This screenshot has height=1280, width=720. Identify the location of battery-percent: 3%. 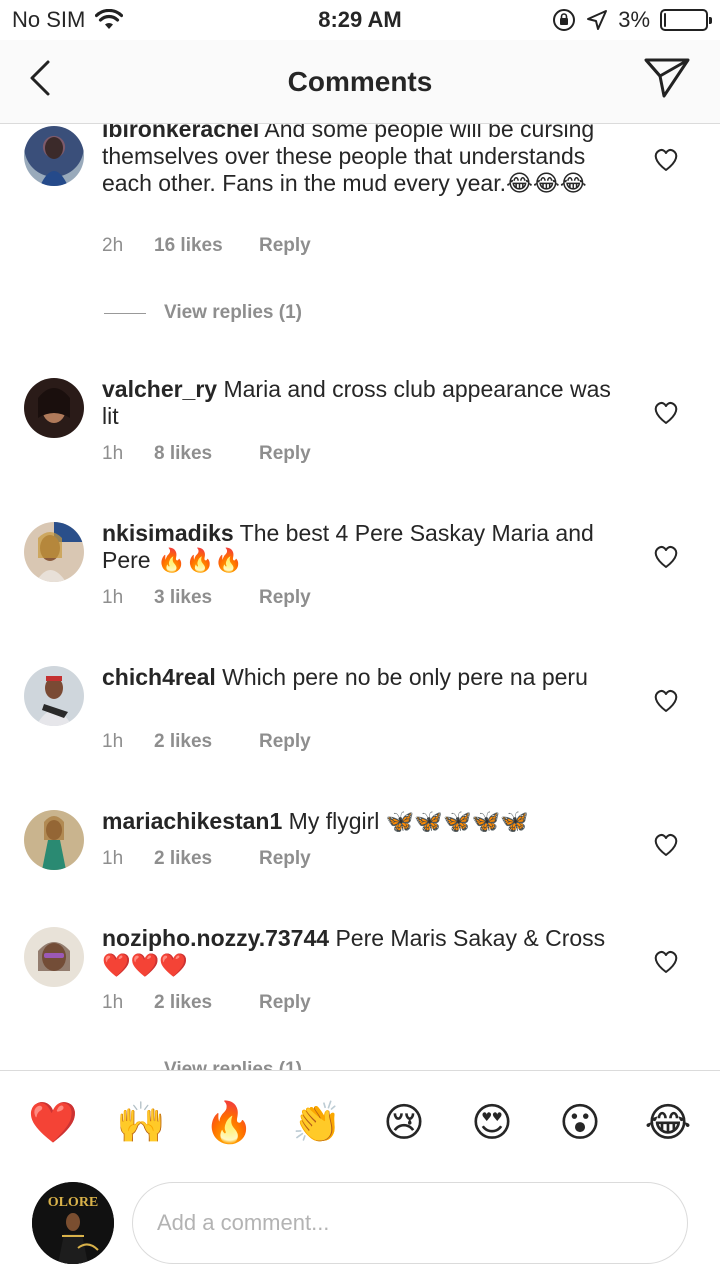
(634, 19).